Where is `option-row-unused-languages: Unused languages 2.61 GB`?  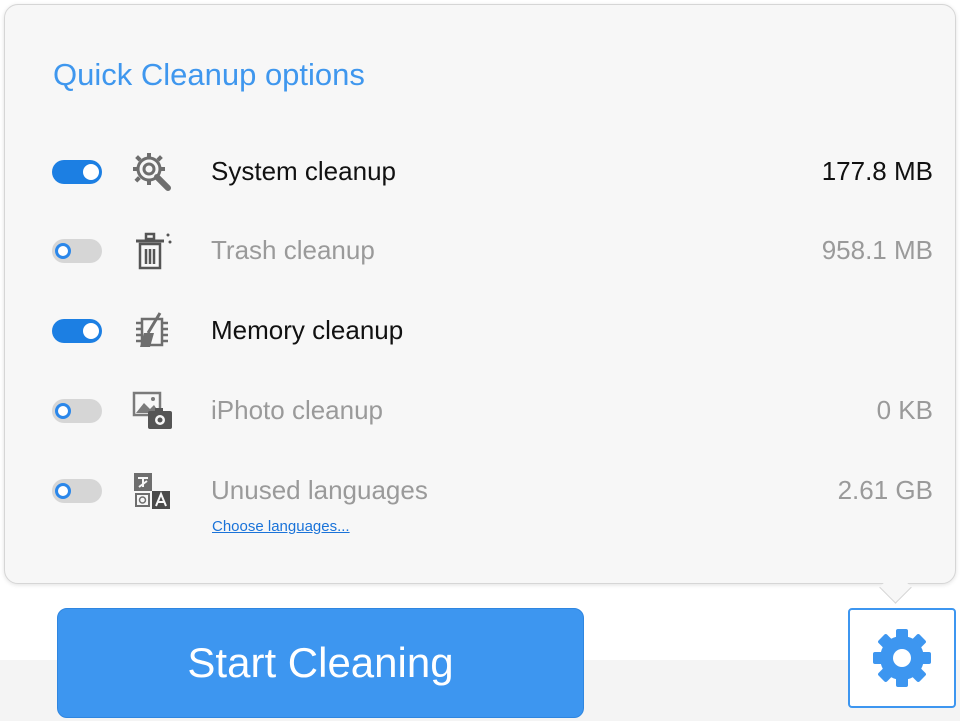
option-row-unused-languages: Unused languages 2.61 GB is located at coordinates (481, 491).